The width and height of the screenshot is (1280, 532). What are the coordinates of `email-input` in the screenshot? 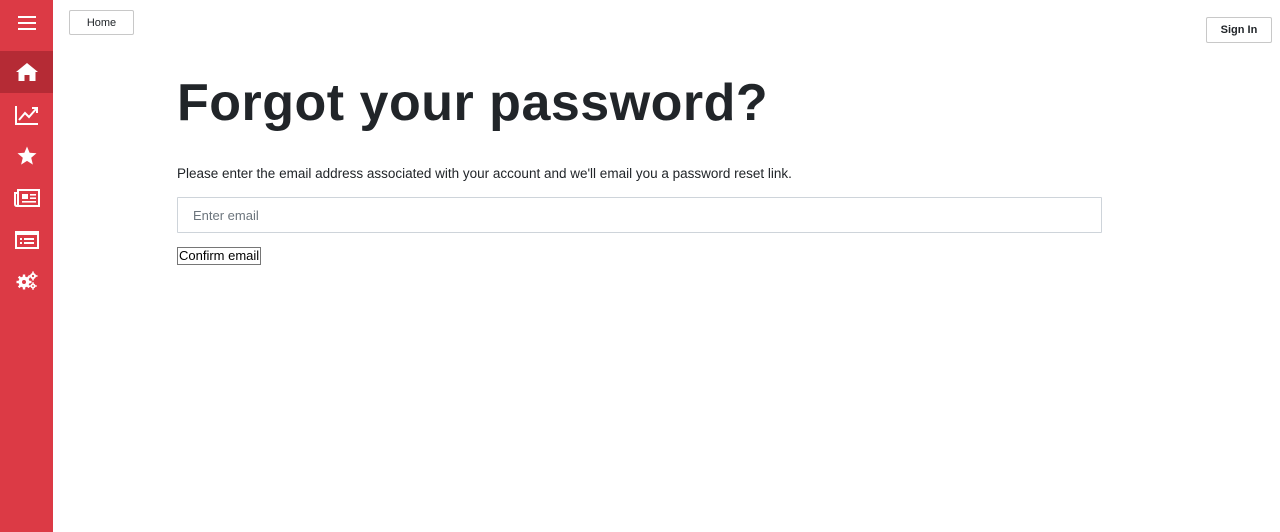 It's located at (639, 215).